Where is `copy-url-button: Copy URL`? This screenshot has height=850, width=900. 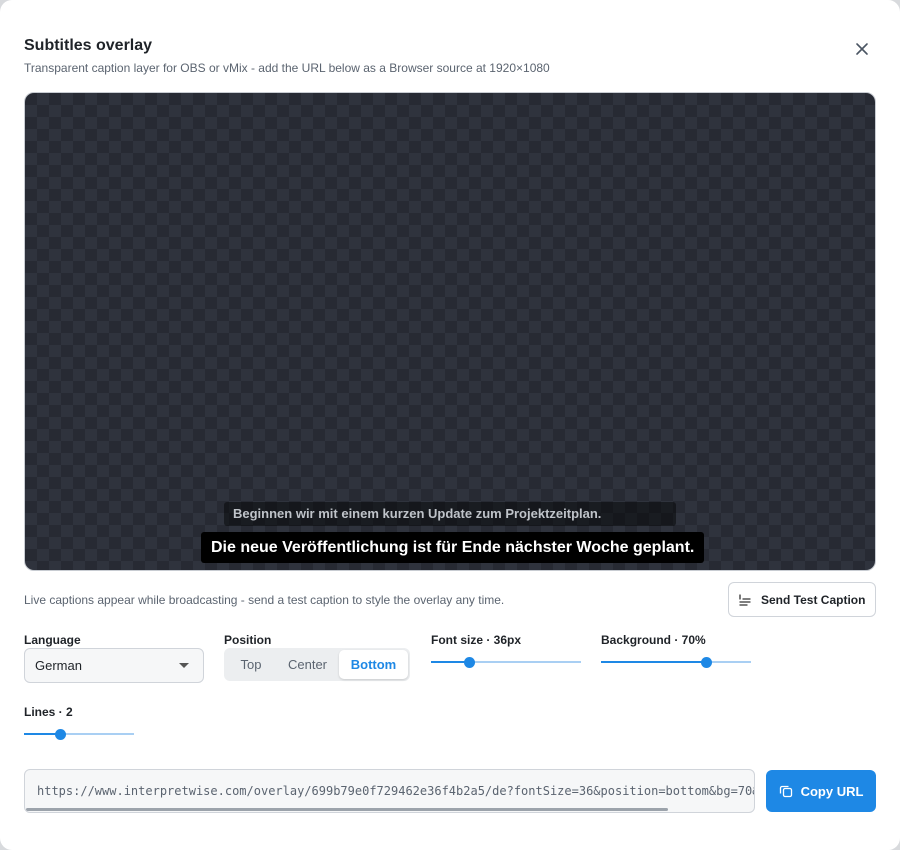 copy-url-button: Copy URL is located at coordinates (821, 791).